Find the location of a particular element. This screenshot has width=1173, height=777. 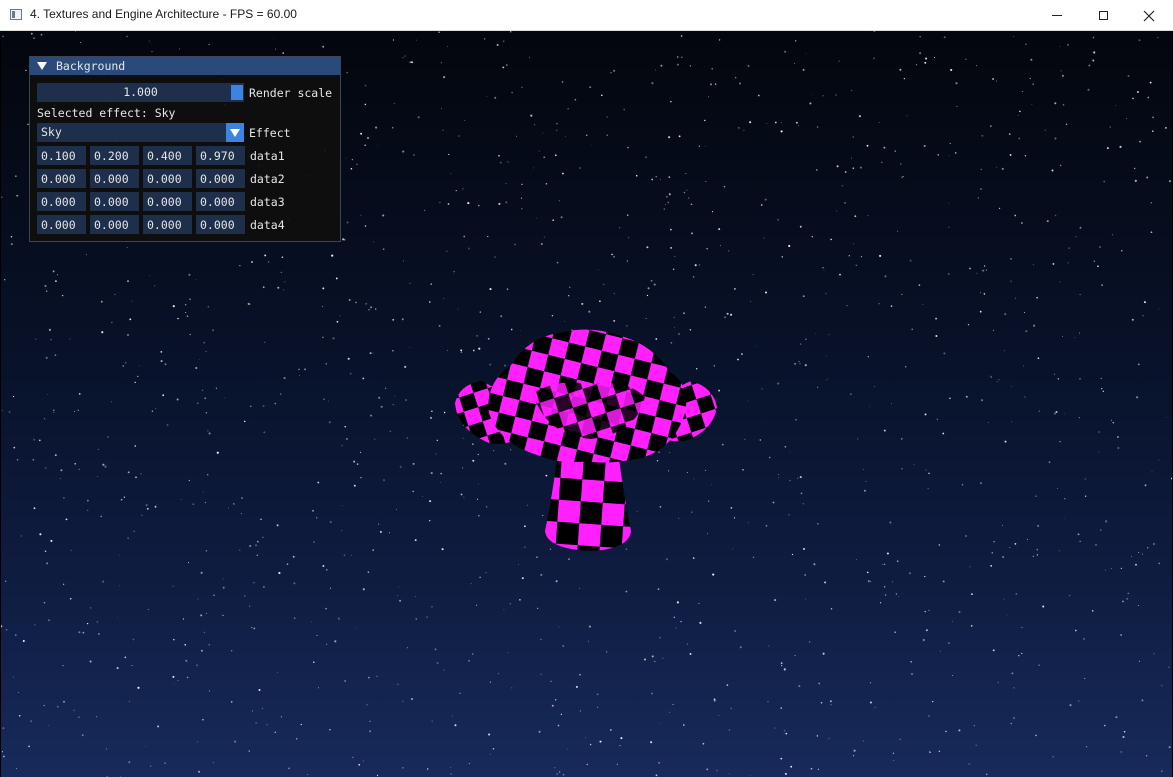

data2-w-field: 0.000 is located at coordinates (220, 178).